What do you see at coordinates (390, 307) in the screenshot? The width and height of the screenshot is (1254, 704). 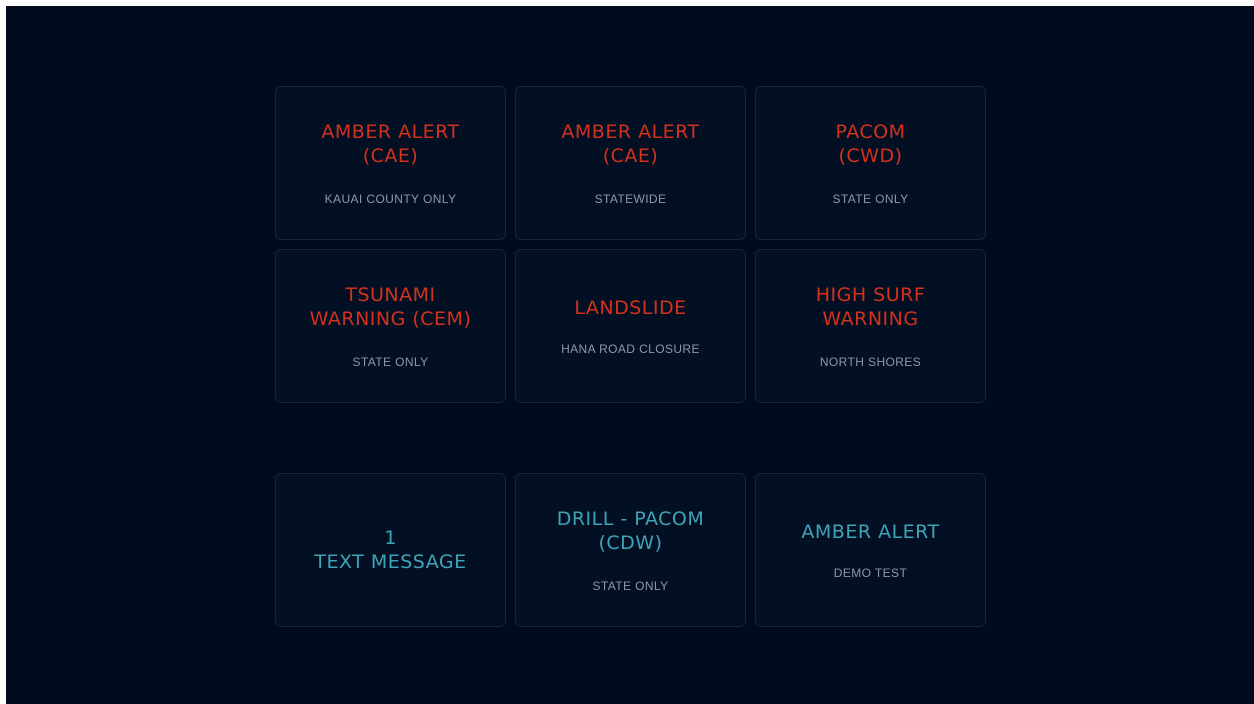 I see `tile-title: TSUNAMI WARNING (CEM)` at bounding box center [390, 307].